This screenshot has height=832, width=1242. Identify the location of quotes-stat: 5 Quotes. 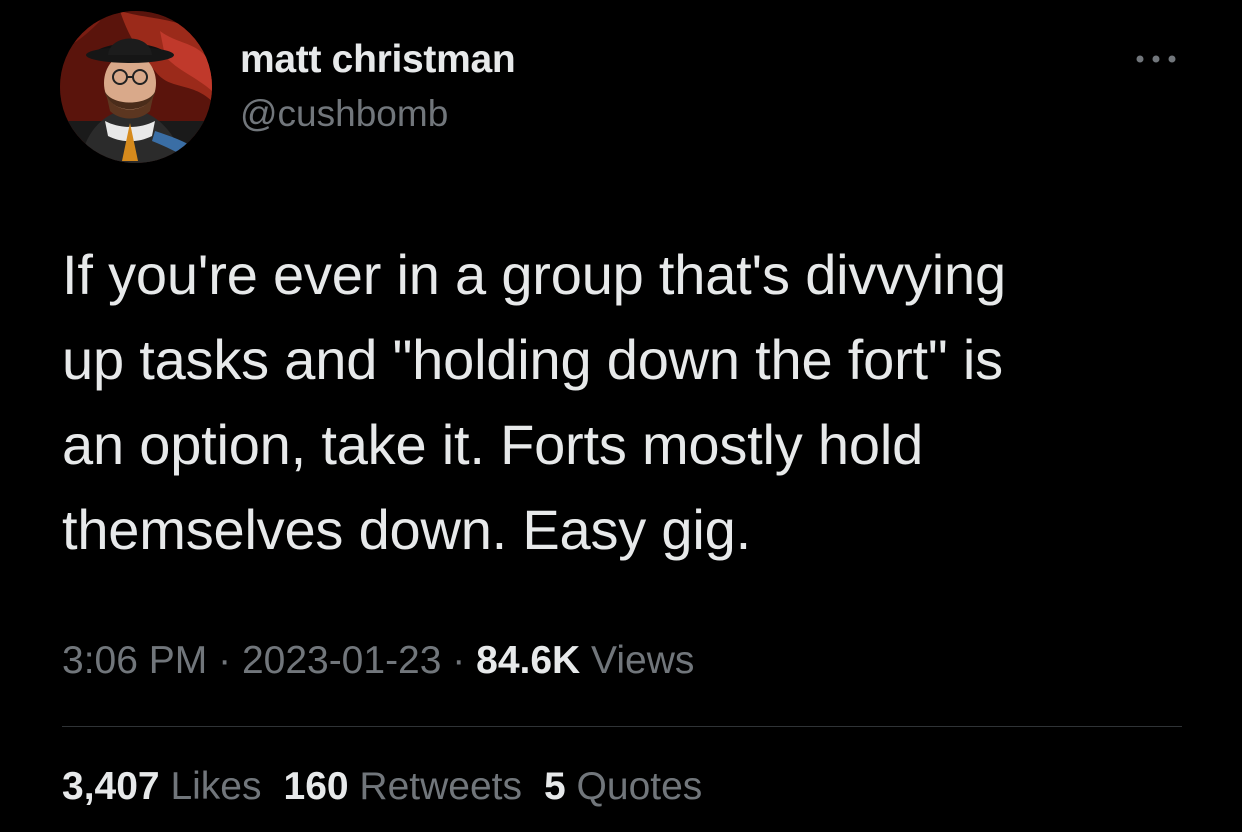
(623, 786).